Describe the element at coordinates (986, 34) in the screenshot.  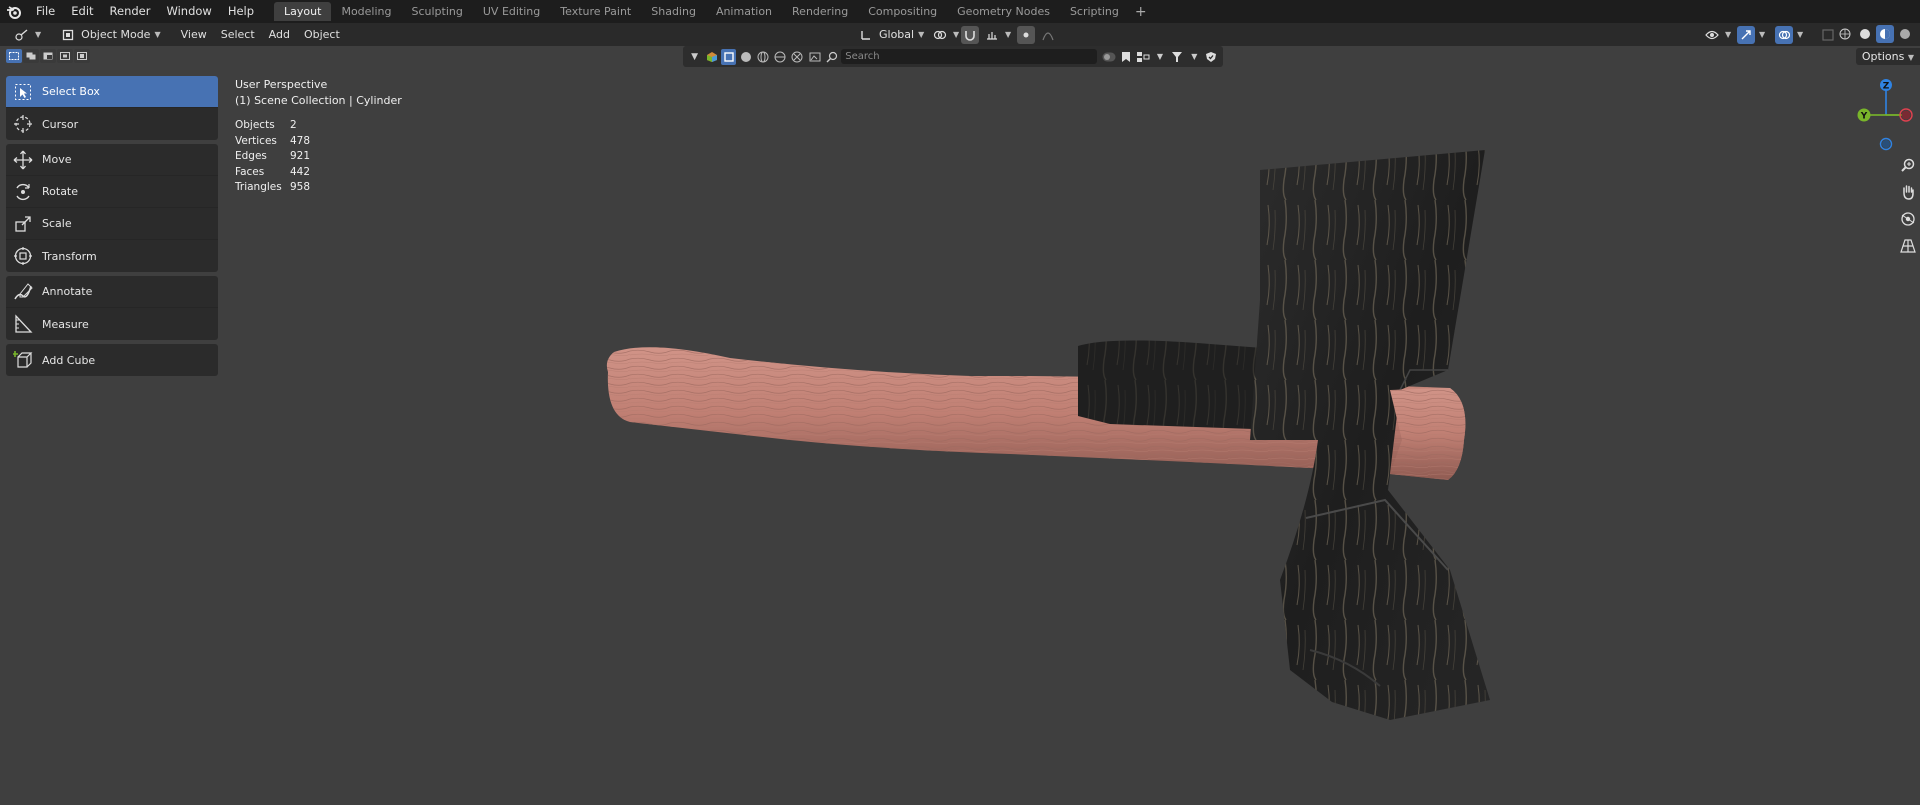
I see `snap-toggle: ▼` at that location.